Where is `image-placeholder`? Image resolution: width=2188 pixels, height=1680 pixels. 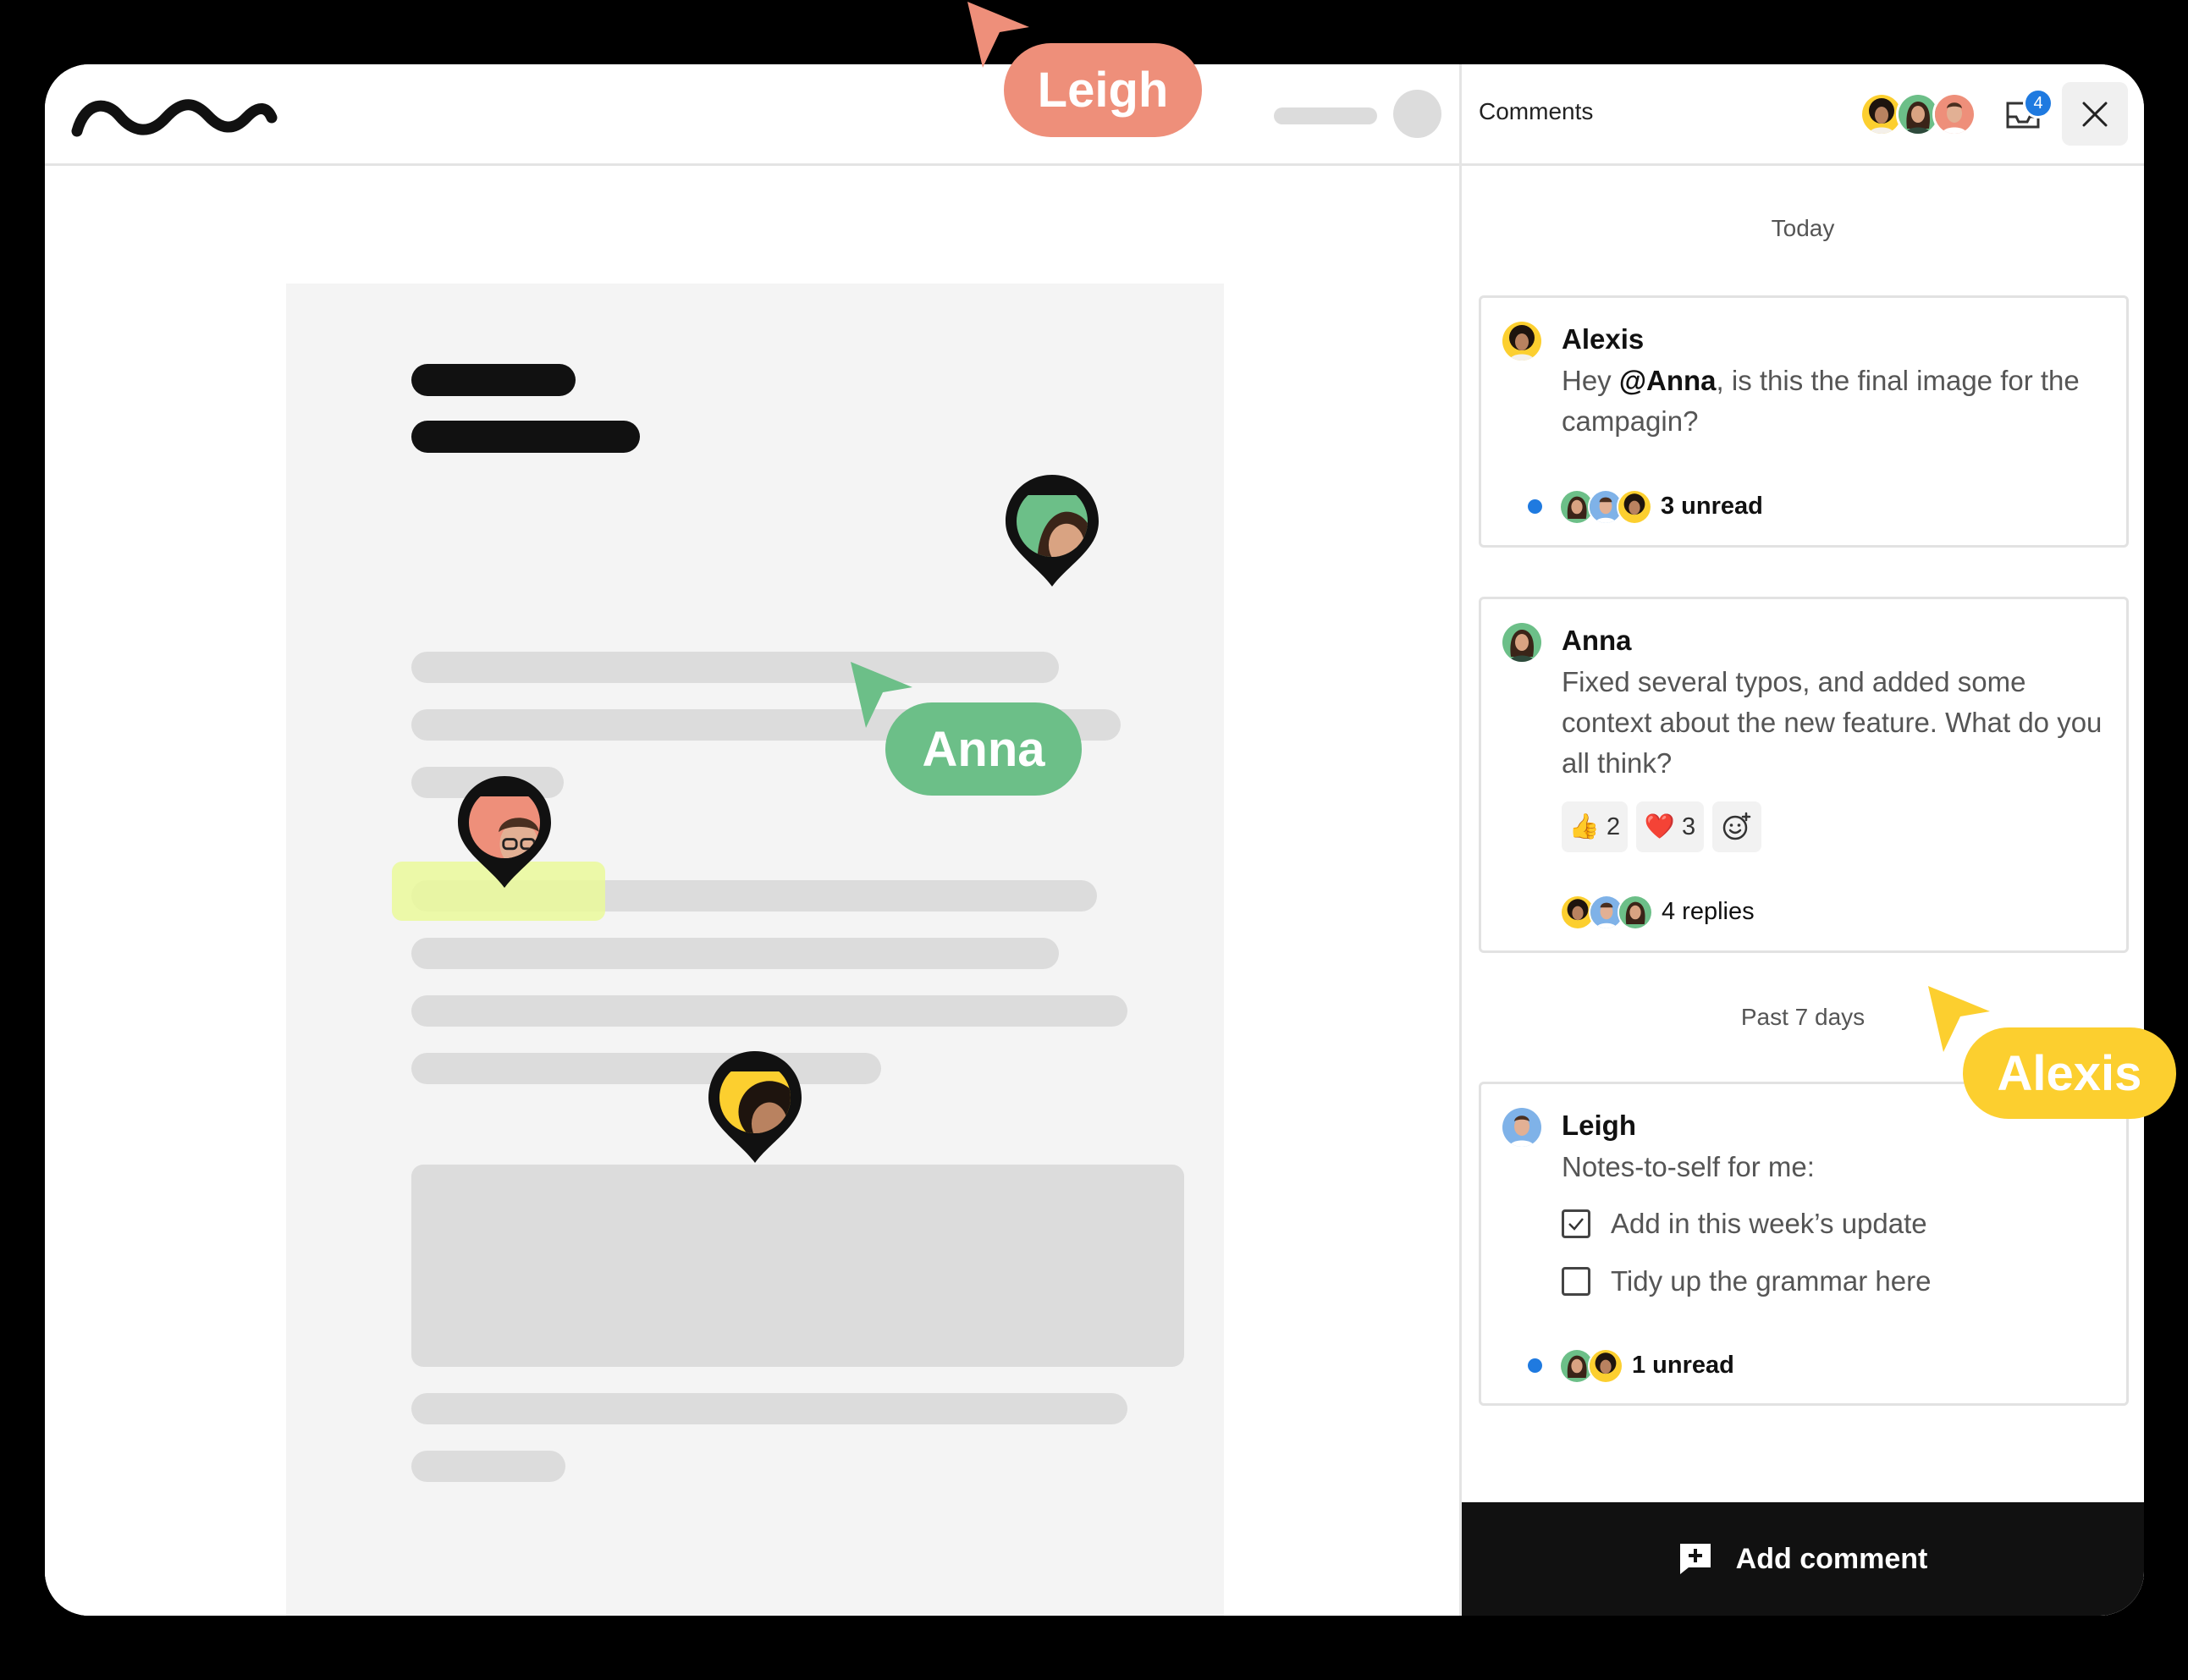 image-placeholder is located at coordinates (797, 1266).